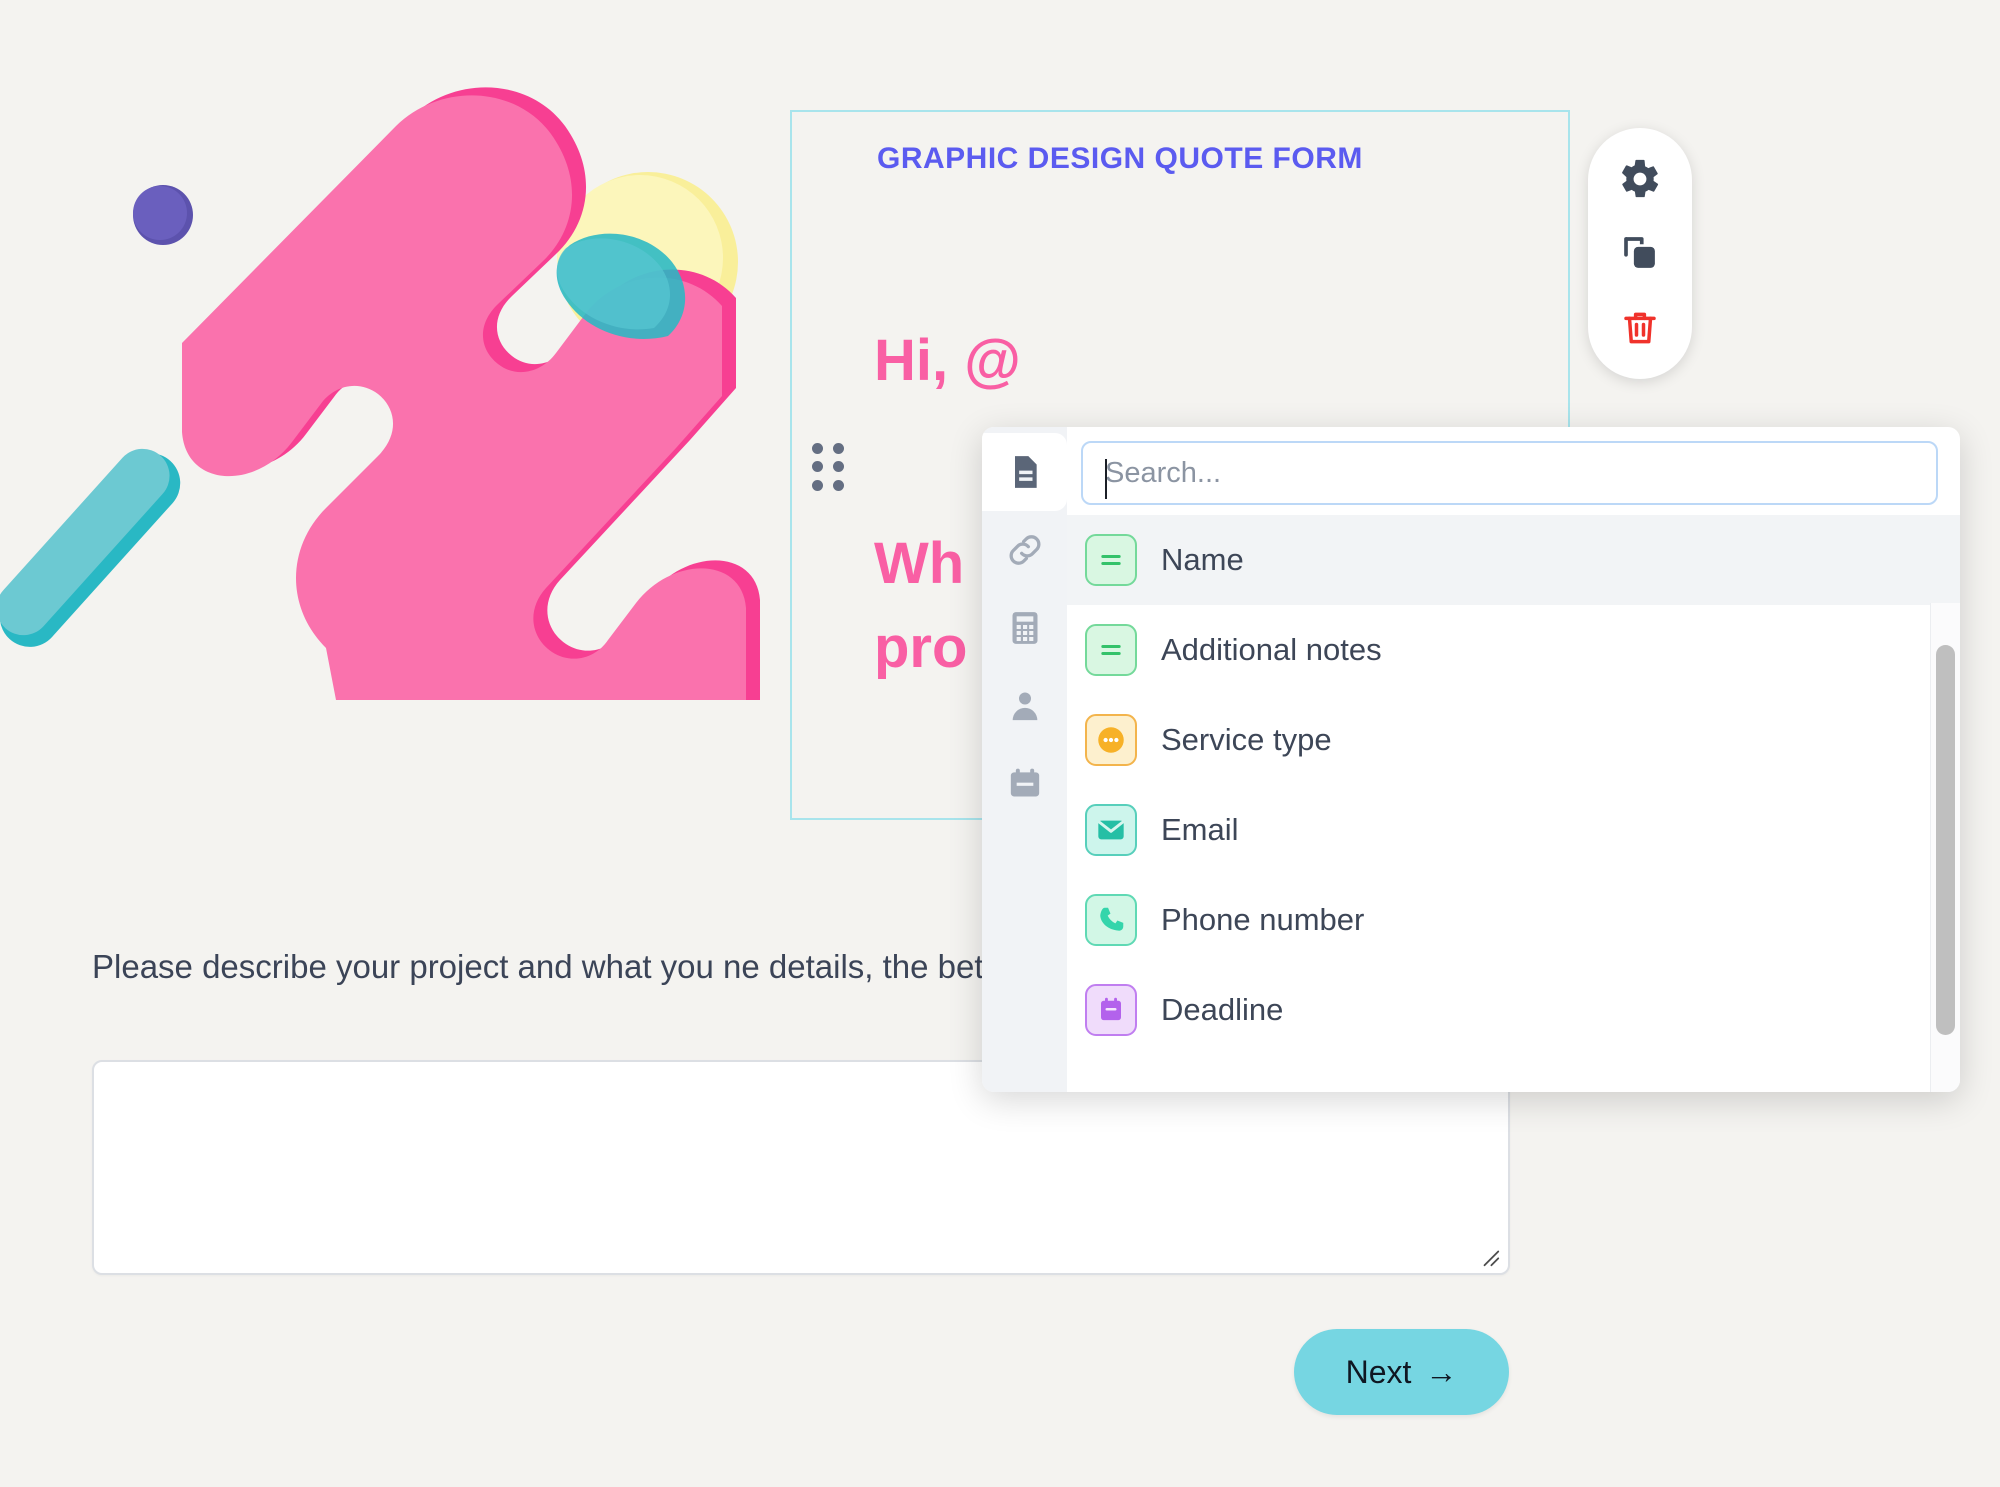  What do you see at coordinates (1441, 1371) in the screenshot?
I see `arrow-right-icon: →` at bounding box center [1441, 1371].